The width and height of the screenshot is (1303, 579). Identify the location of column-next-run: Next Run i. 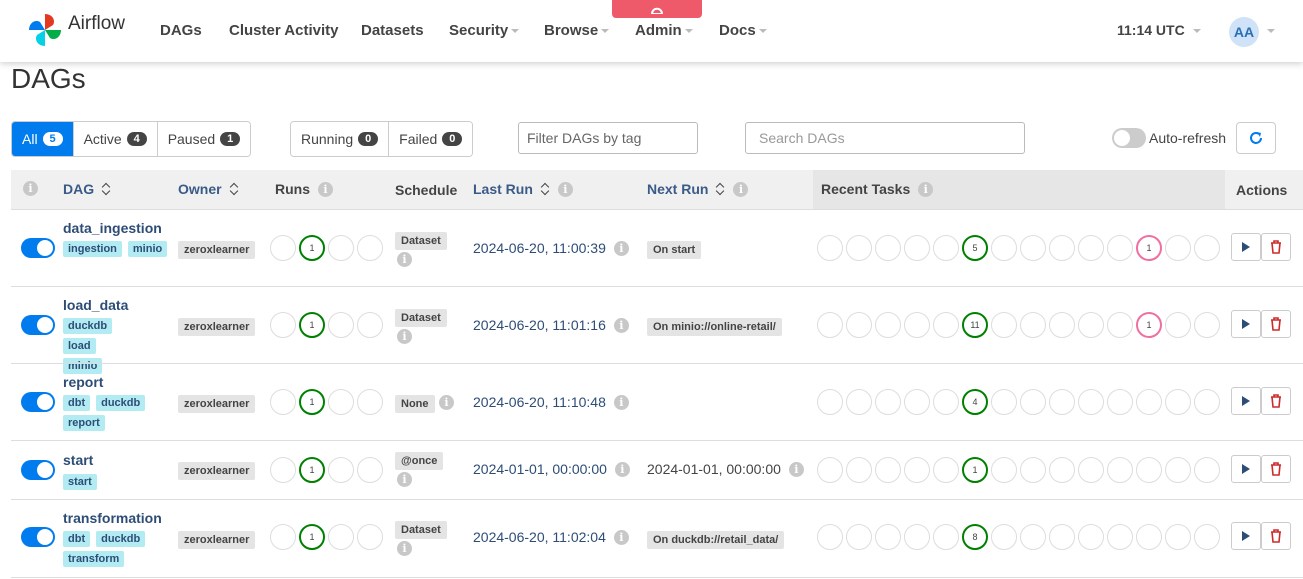
(698, 189).